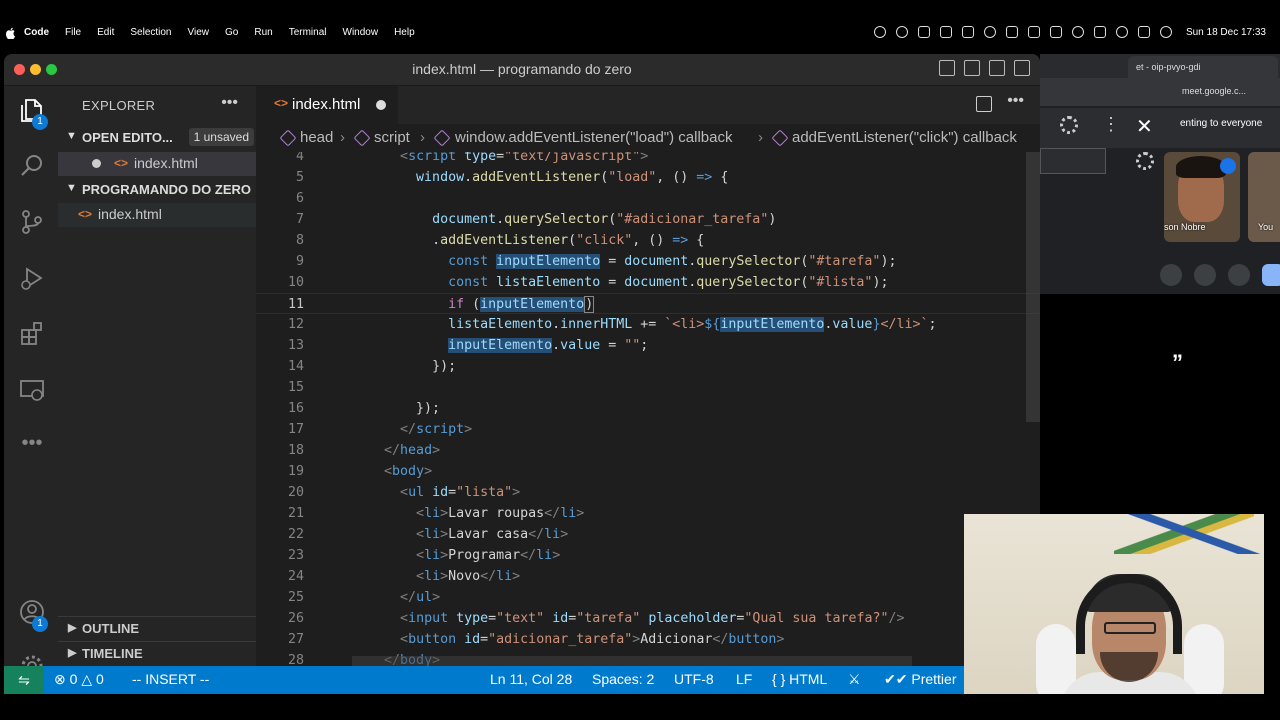 The image size is (1280, 720). Describe the element at coordinates (1033, 287) in the screenshot. I see `vertical-scrollbar` at that location.